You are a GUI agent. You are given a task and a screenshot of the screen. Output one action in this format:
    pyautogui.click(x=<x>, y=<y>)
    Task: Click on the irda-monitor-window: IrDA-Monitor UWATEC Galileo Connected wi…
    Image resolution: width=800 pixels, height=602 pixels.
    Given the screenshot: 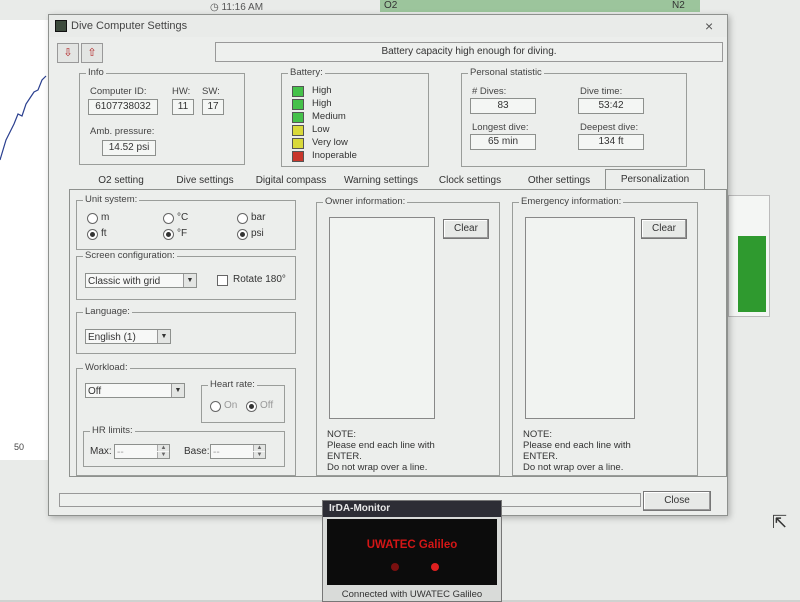 What is the action you would take?
    pyautogui.click(x=412, y=551)
    